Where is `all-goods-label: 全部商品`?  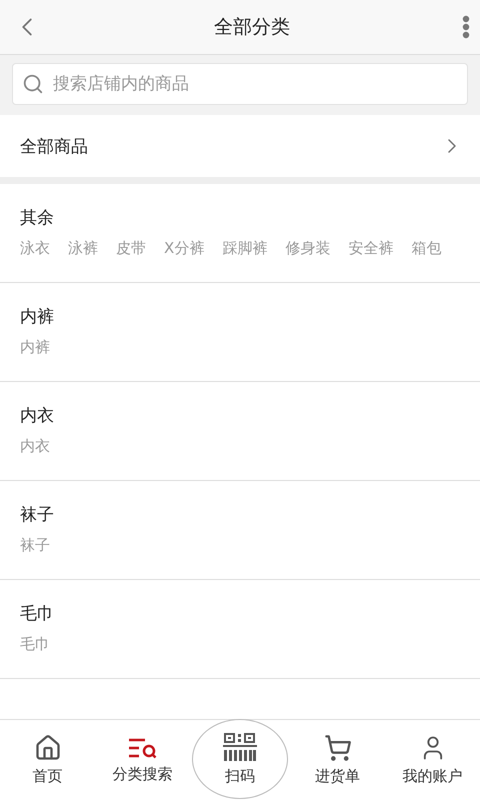
all-goods-label: 全部商品 is located at coordinates (54, 147).